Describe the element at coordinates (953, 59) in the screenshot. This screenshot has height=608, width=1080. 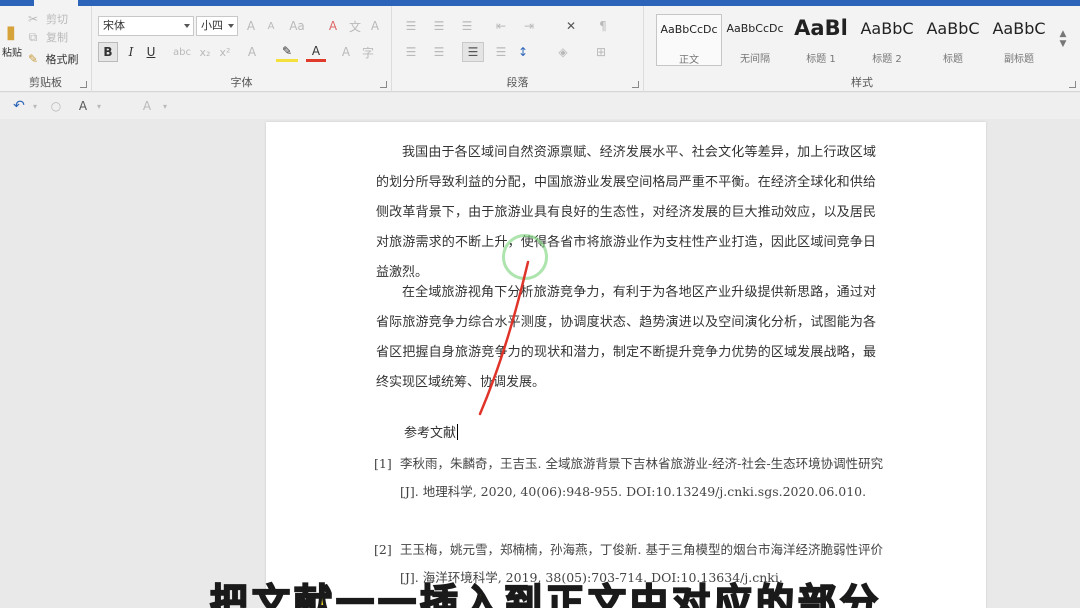
I see `style-name: 标题` at that location.